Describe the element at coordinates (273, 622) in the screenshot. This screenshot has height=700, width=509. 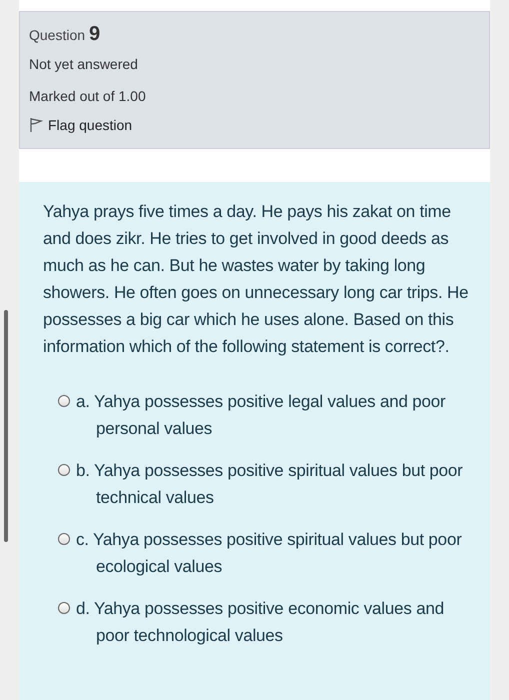
I see `answer-option: d. Yahya possesses positive economic values and poor technological values` at that location.